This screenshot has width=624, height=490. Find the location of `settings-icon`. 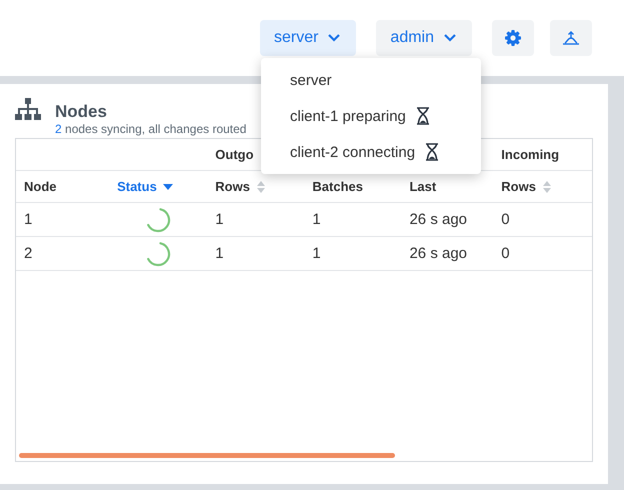

settings-icon is located at coordinates (513, 38).